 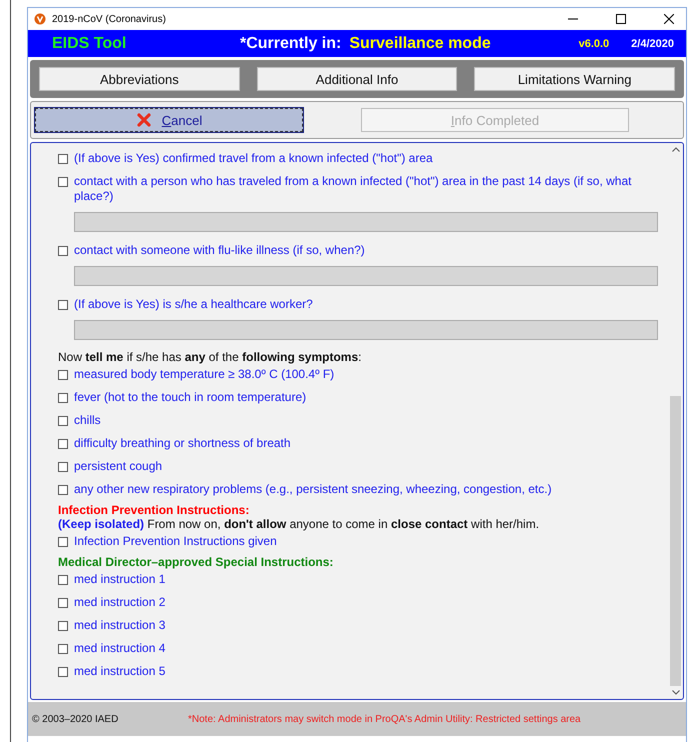 What do you see at coordinates (204, 374) in the screenshot?
I see `checkbox-label: measured body temperature ≥ 38.0º C (100.4º F)` at bounding box center [204, 374].